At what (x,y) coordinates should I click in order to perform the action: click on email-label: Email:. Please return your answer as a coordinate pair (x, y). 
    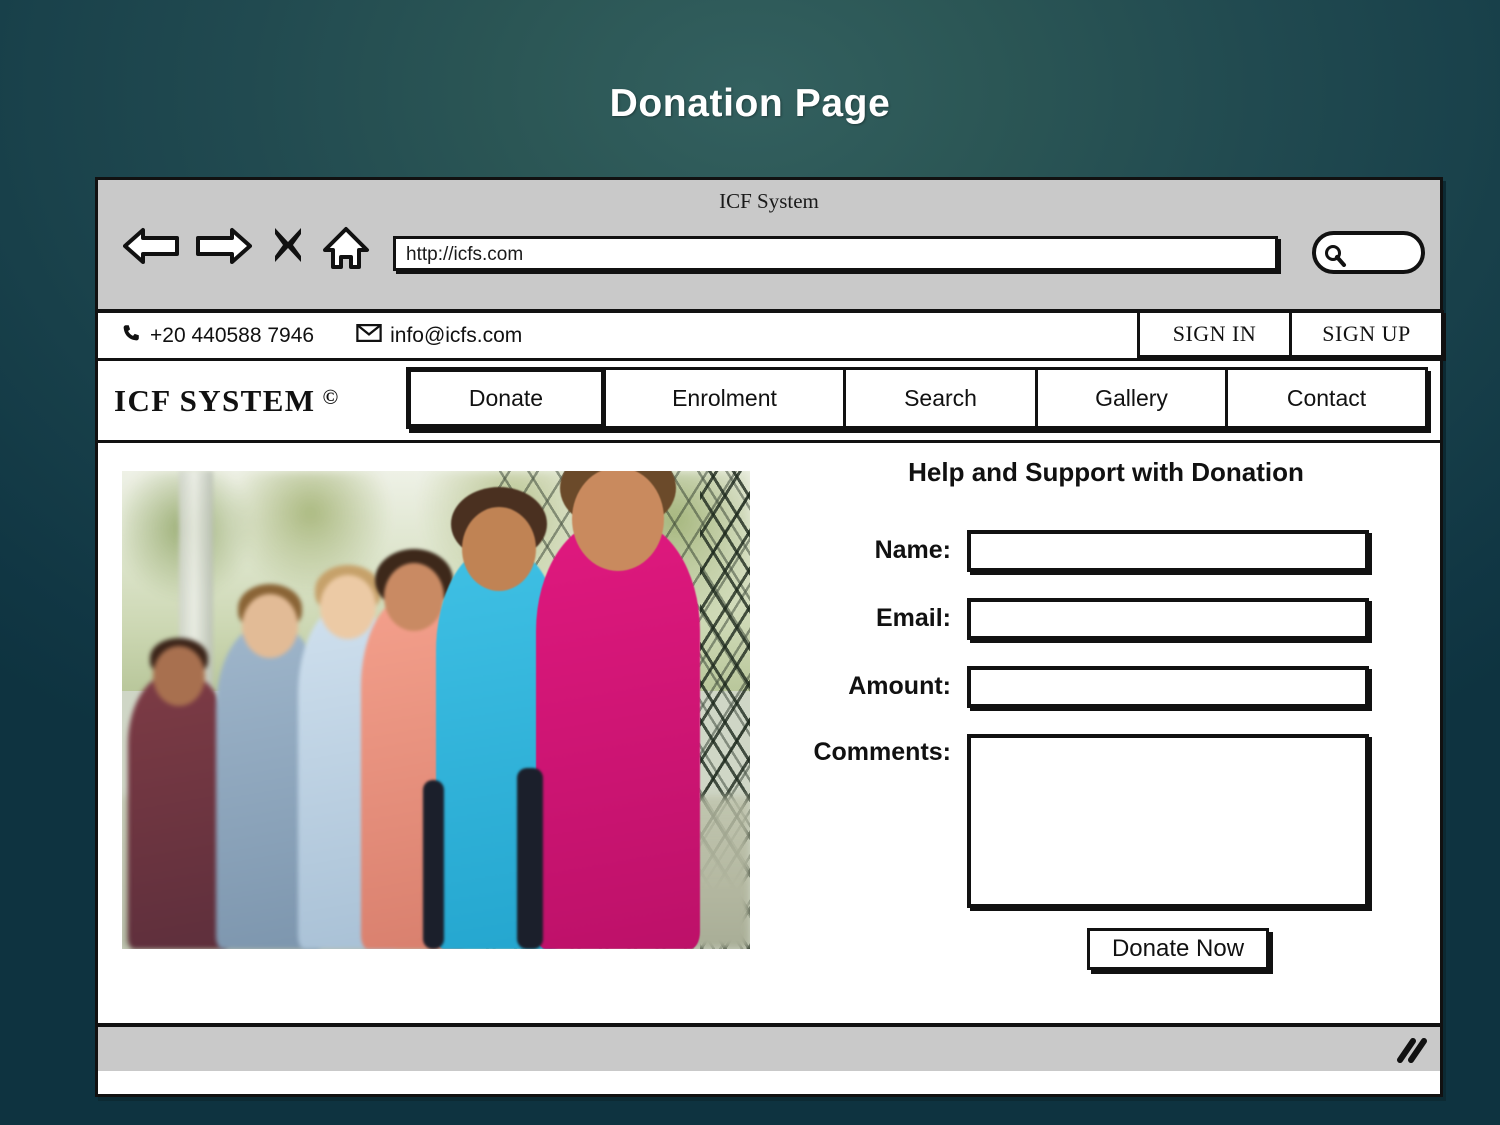
    Looking at the image, I should click on (913, 618).